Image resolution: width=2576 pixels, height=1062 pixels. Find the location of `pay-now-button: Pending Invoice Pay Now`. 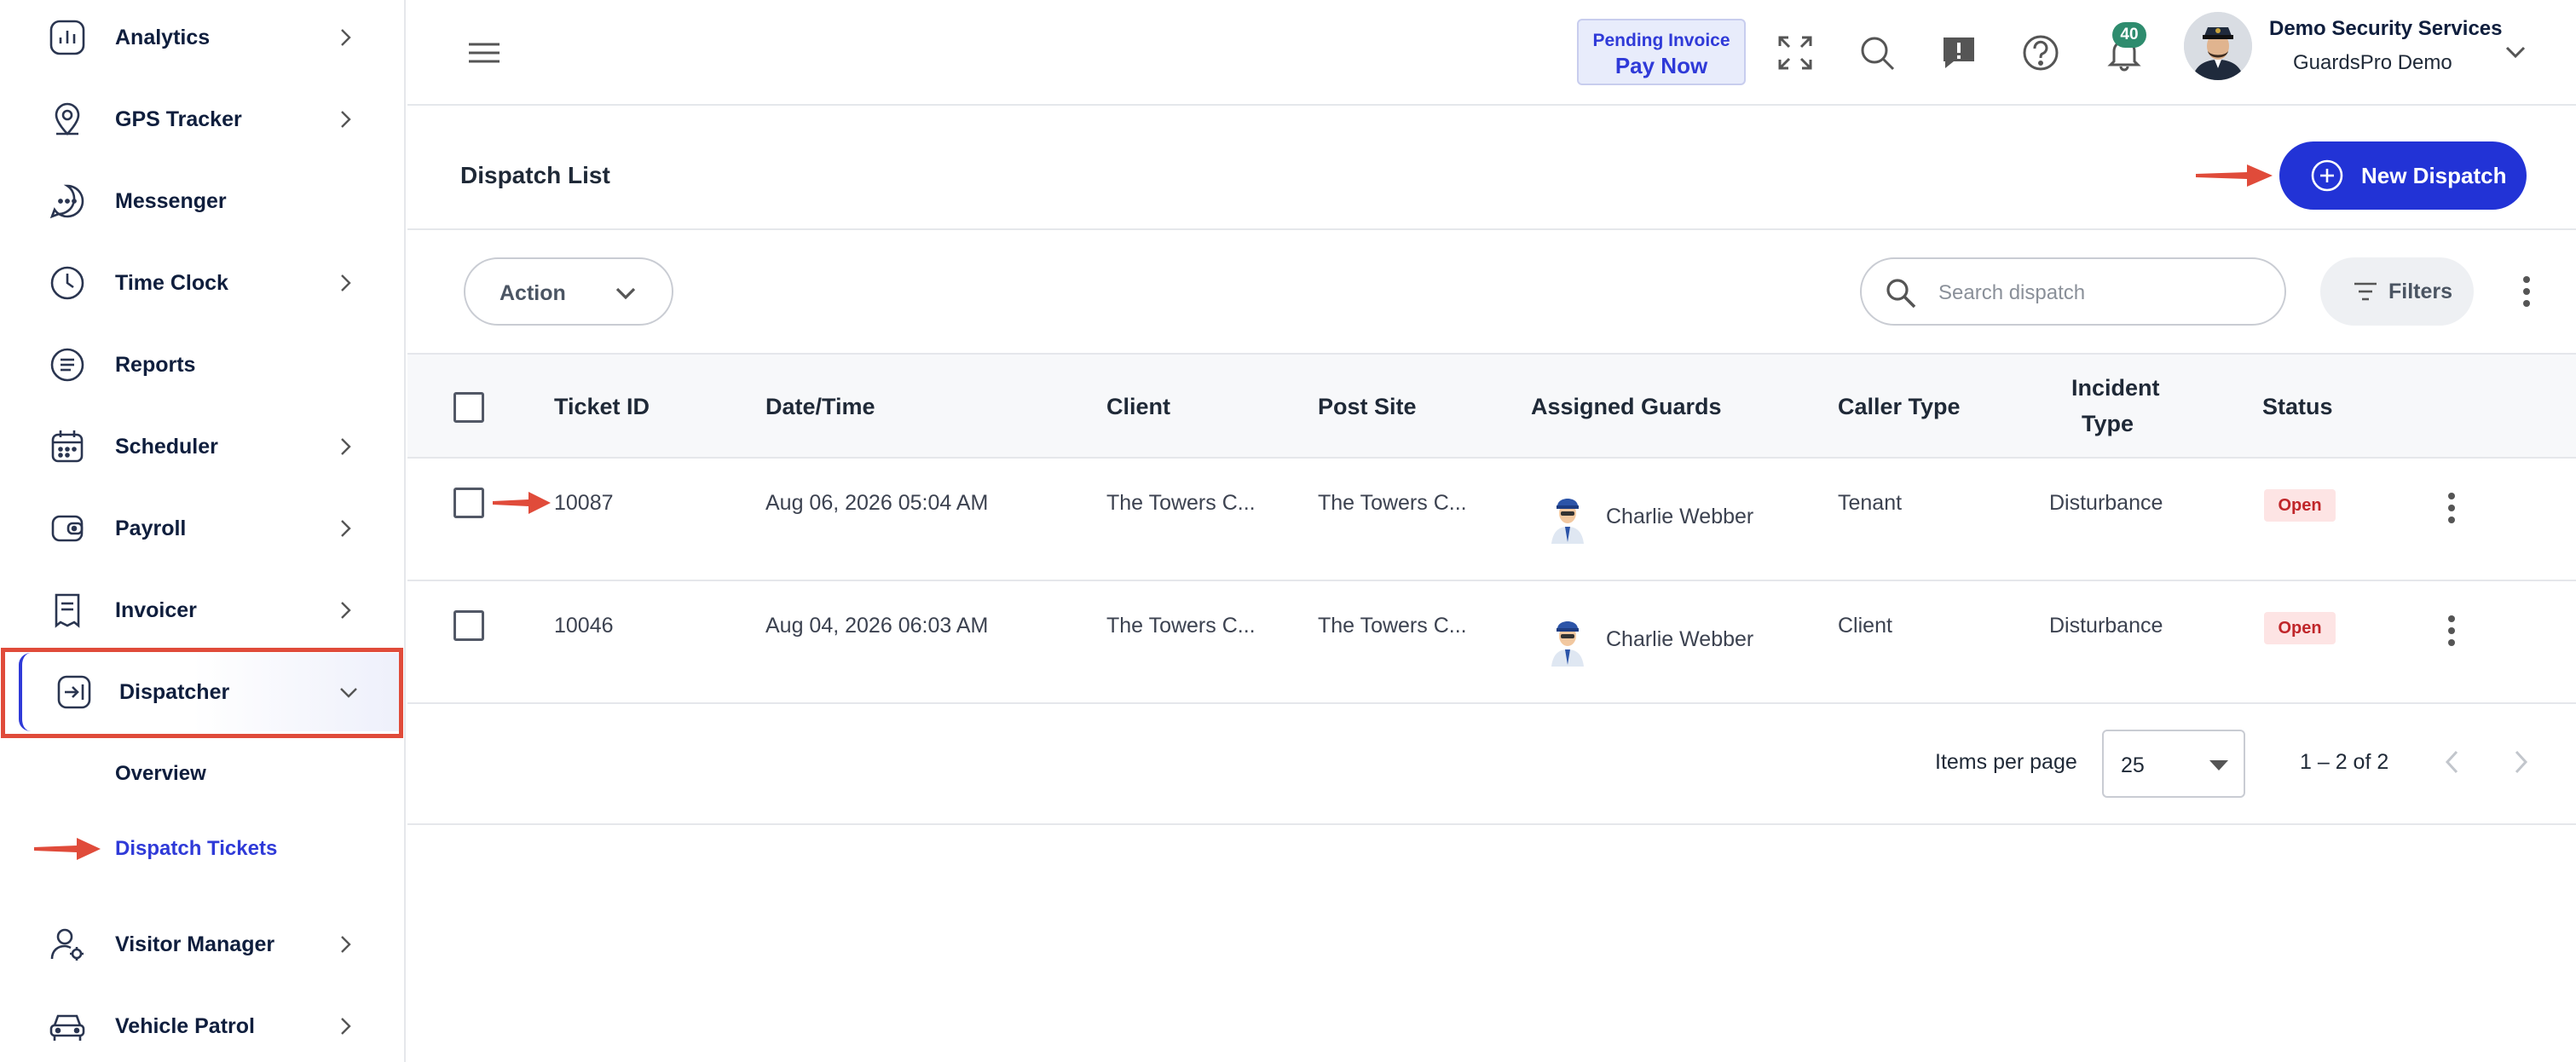

pay-now-button: Pending Invoice Pay Now is located at coordinates (1661, 52).